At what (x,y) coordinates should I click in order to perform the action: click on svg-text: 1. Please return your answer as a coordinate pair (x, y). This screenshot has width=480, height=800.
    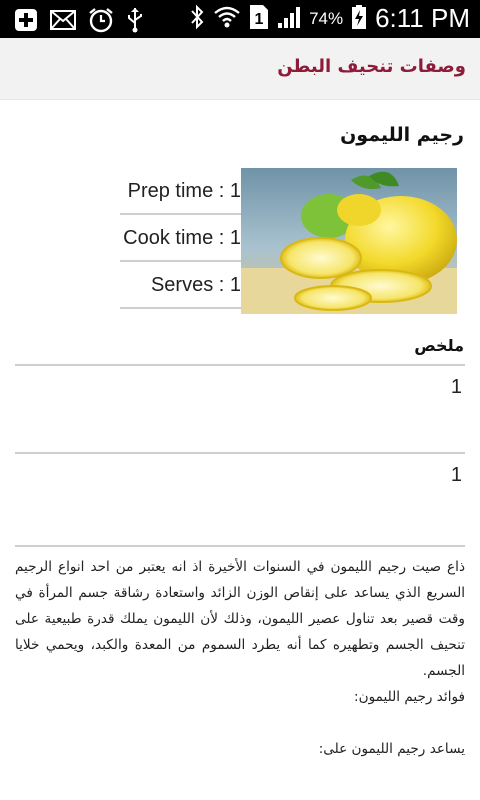
    Looking at the image, I should click on (259, 19).